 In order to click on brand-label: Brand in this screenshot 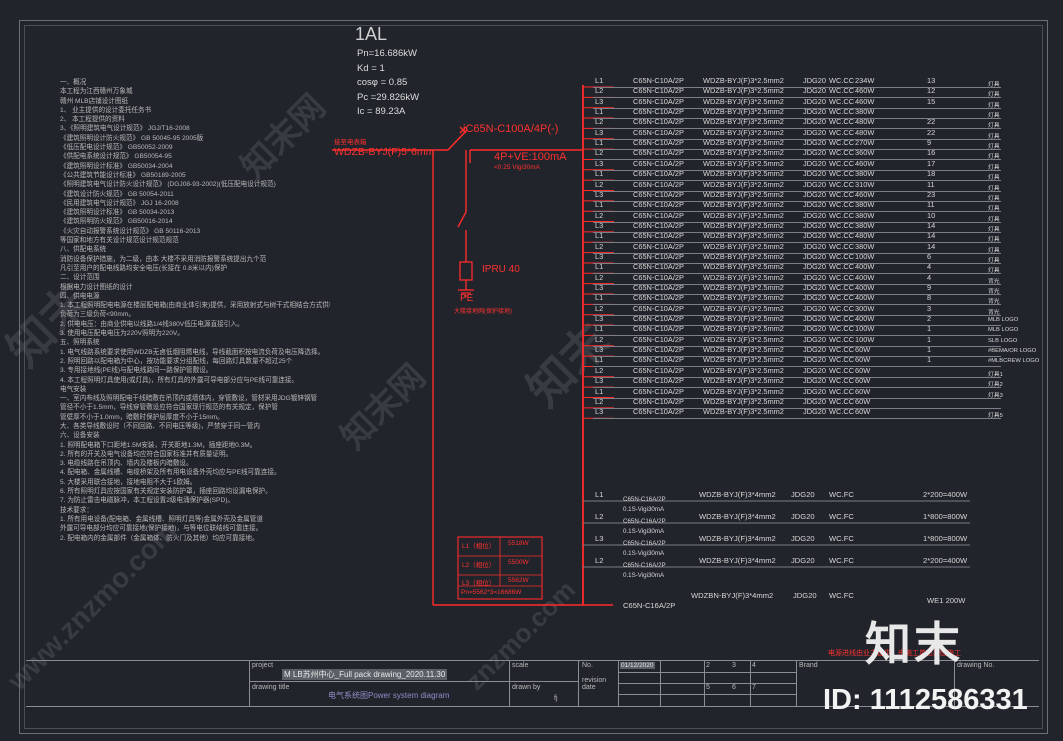, I will do `click(808, 665)`.